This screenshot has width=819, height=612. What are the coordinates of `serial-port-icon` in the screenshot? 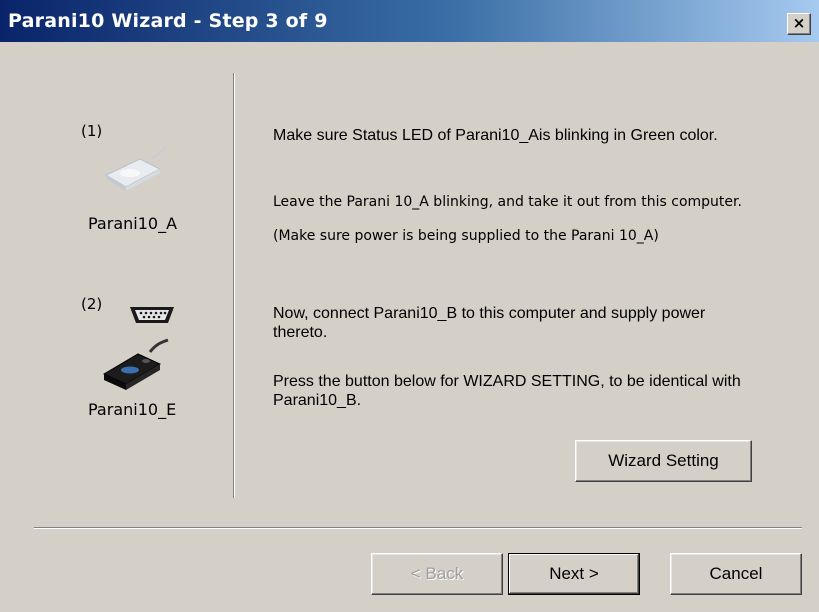 It's located at (152, 315).